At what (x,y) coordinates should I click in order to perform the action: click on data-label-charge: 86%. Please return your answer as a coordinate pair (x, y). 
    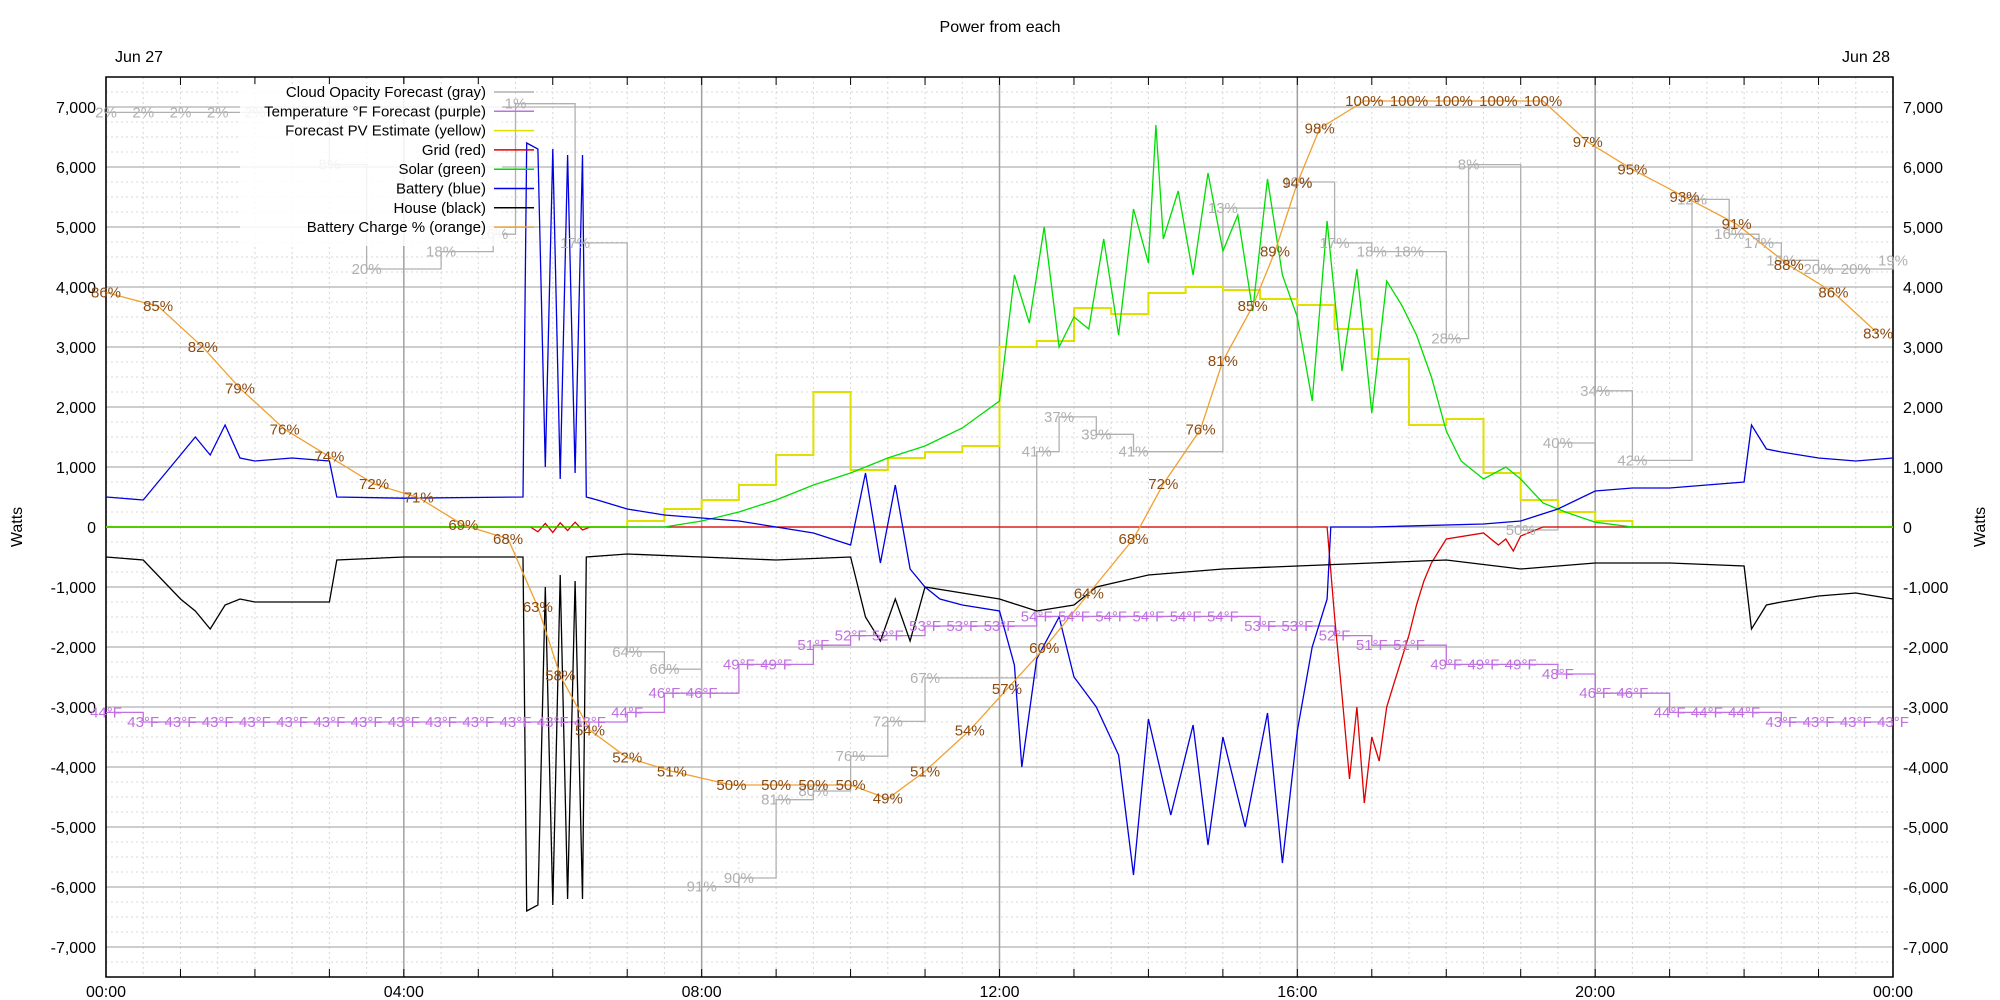
    Looking at the image, I should click on (1833, 293).